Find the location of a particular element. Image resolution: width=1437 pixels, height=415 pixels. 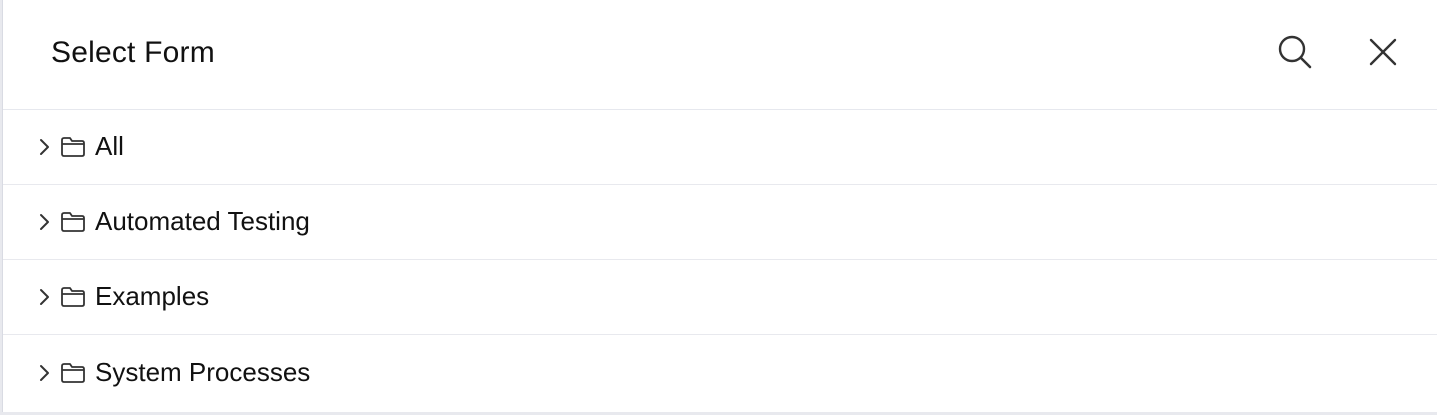

tree-item-label: System Processes is located at coordinates (203, 371).